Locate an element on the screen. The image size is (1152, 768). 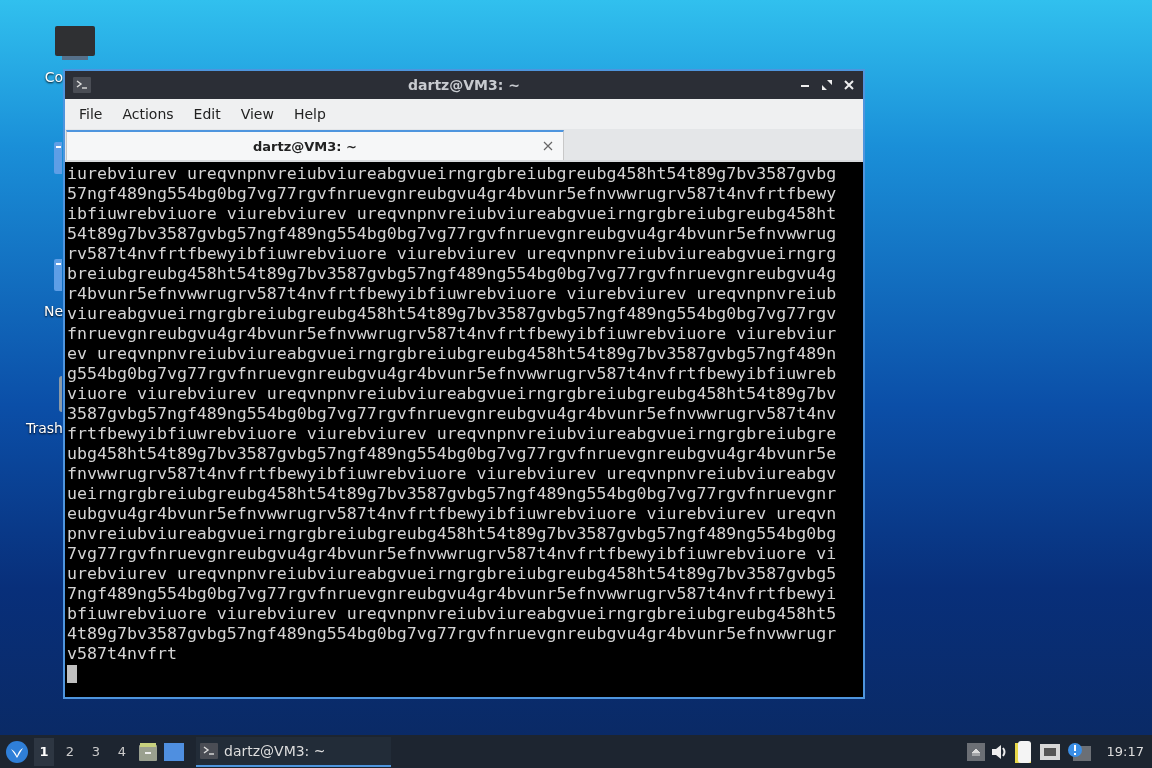
clipboard-icon is located at coordinates (1023, 751).